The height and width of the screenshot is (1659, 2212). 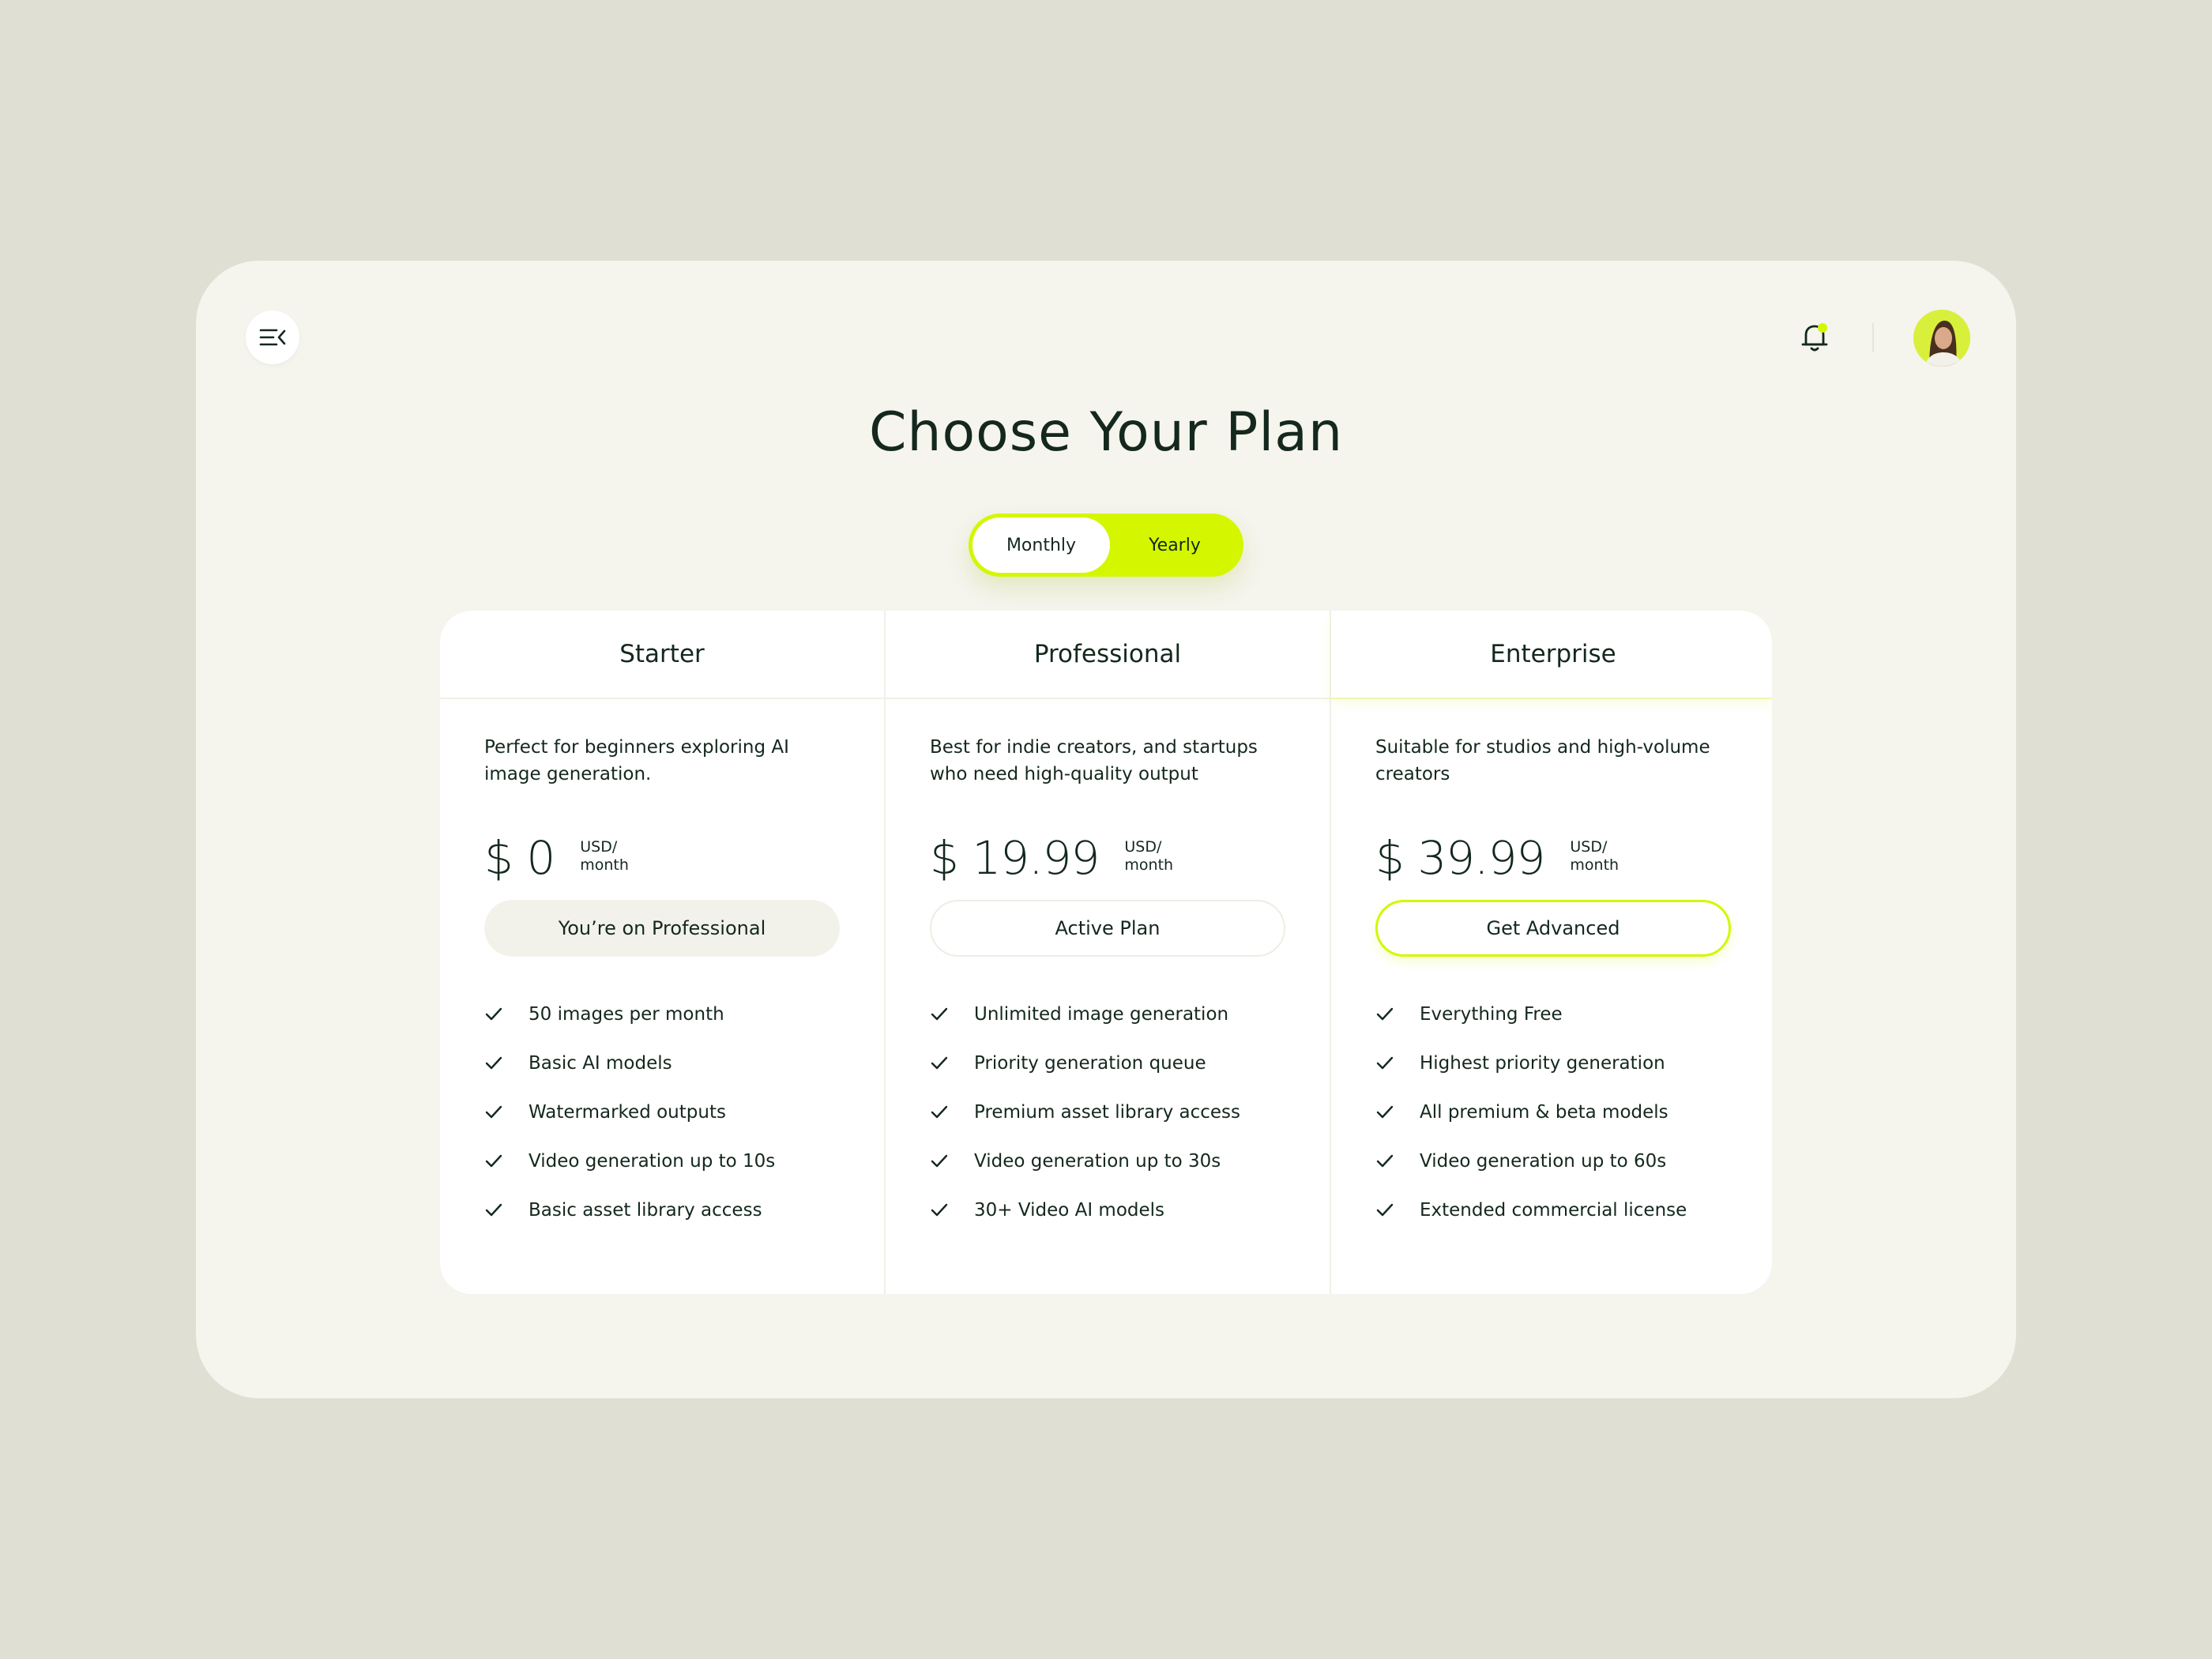 I want to click on feature-item: Basic asset library access, so click(x=662, y=1211).